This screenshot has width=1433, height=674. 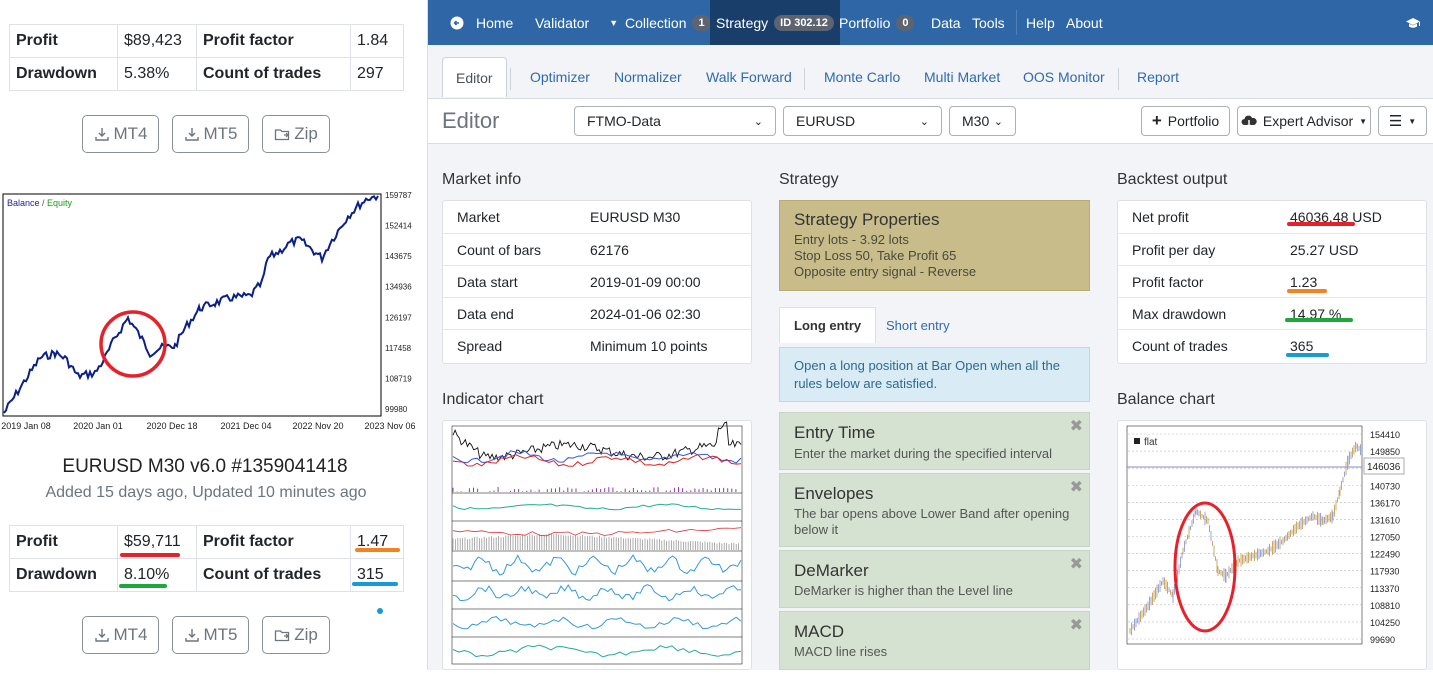 I want to click on market-info-title: Market info, so click(x=482, y=179).